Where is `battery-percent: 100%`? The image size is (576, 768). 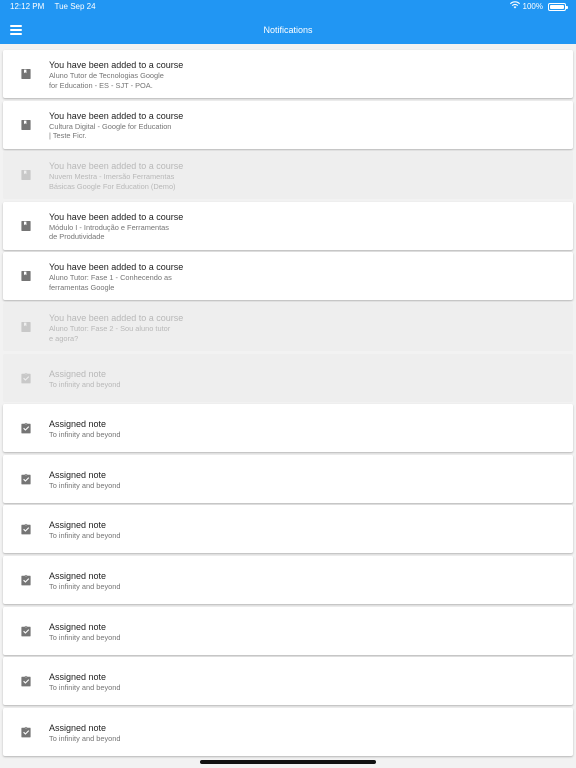
battery-percent: 100% is located at coordinates (532, 6).